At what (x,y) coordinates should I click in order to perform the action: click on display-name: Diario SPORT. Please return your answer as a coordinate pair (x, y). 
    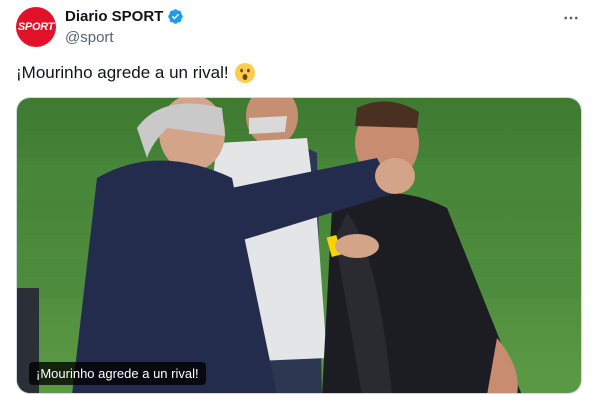
    Looking at the image, I should click on (114, 16).